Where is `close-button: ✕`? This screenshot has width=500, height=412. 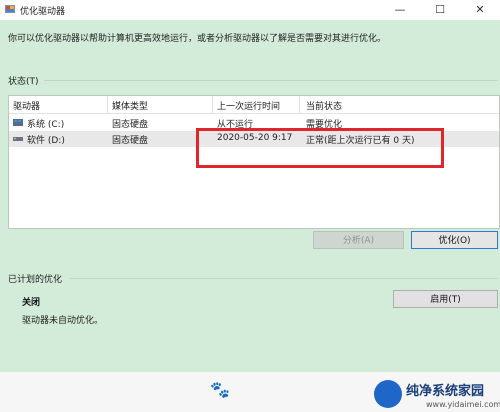
close-button: ✕ is located at coordinates (480, 10).